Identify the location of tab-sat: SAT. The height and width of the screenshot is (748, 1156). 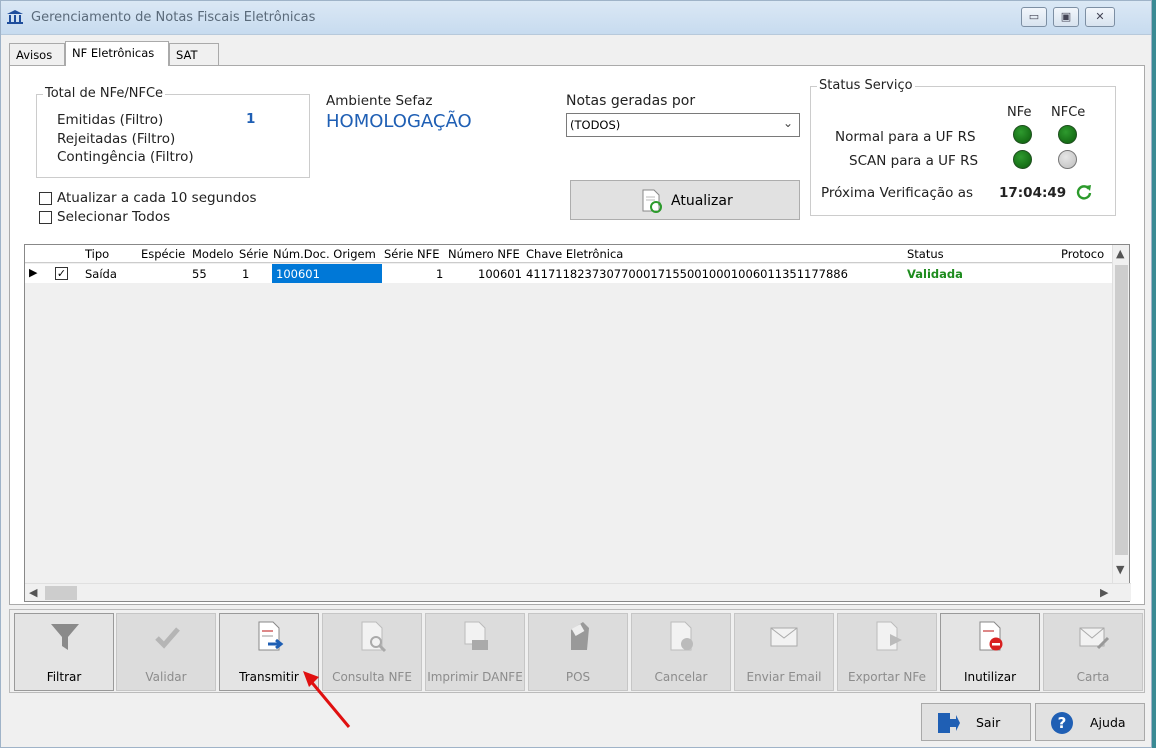
(194, 54).